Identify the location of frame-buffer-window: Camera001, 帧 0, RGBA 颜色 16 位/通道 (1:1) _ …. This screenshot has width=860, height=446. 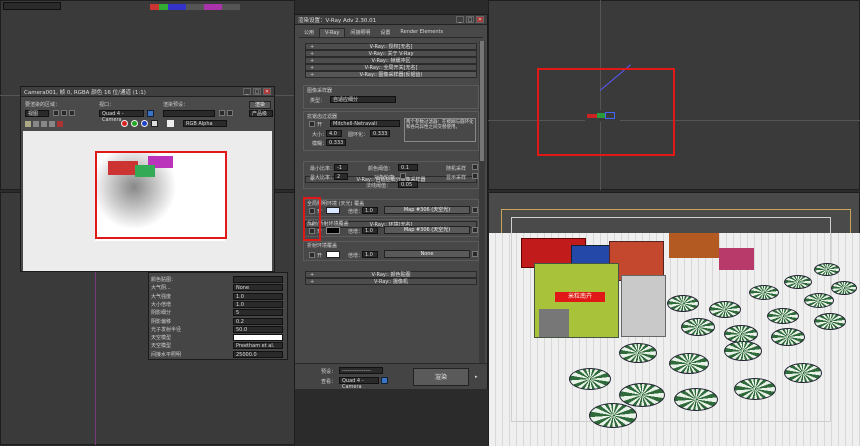
(147, 179).